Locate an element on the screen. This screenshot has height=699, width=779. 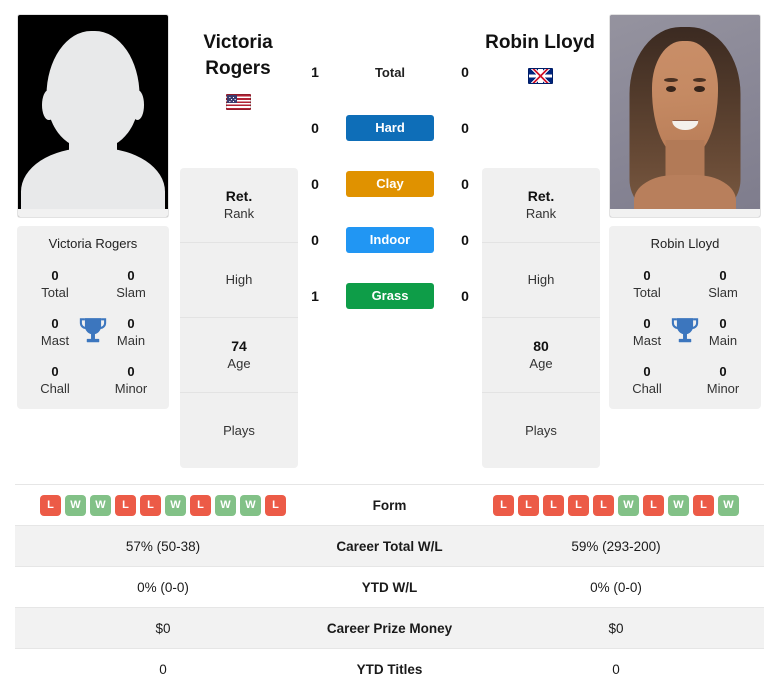
right-high-label: High is located at coordinates (541, 279).